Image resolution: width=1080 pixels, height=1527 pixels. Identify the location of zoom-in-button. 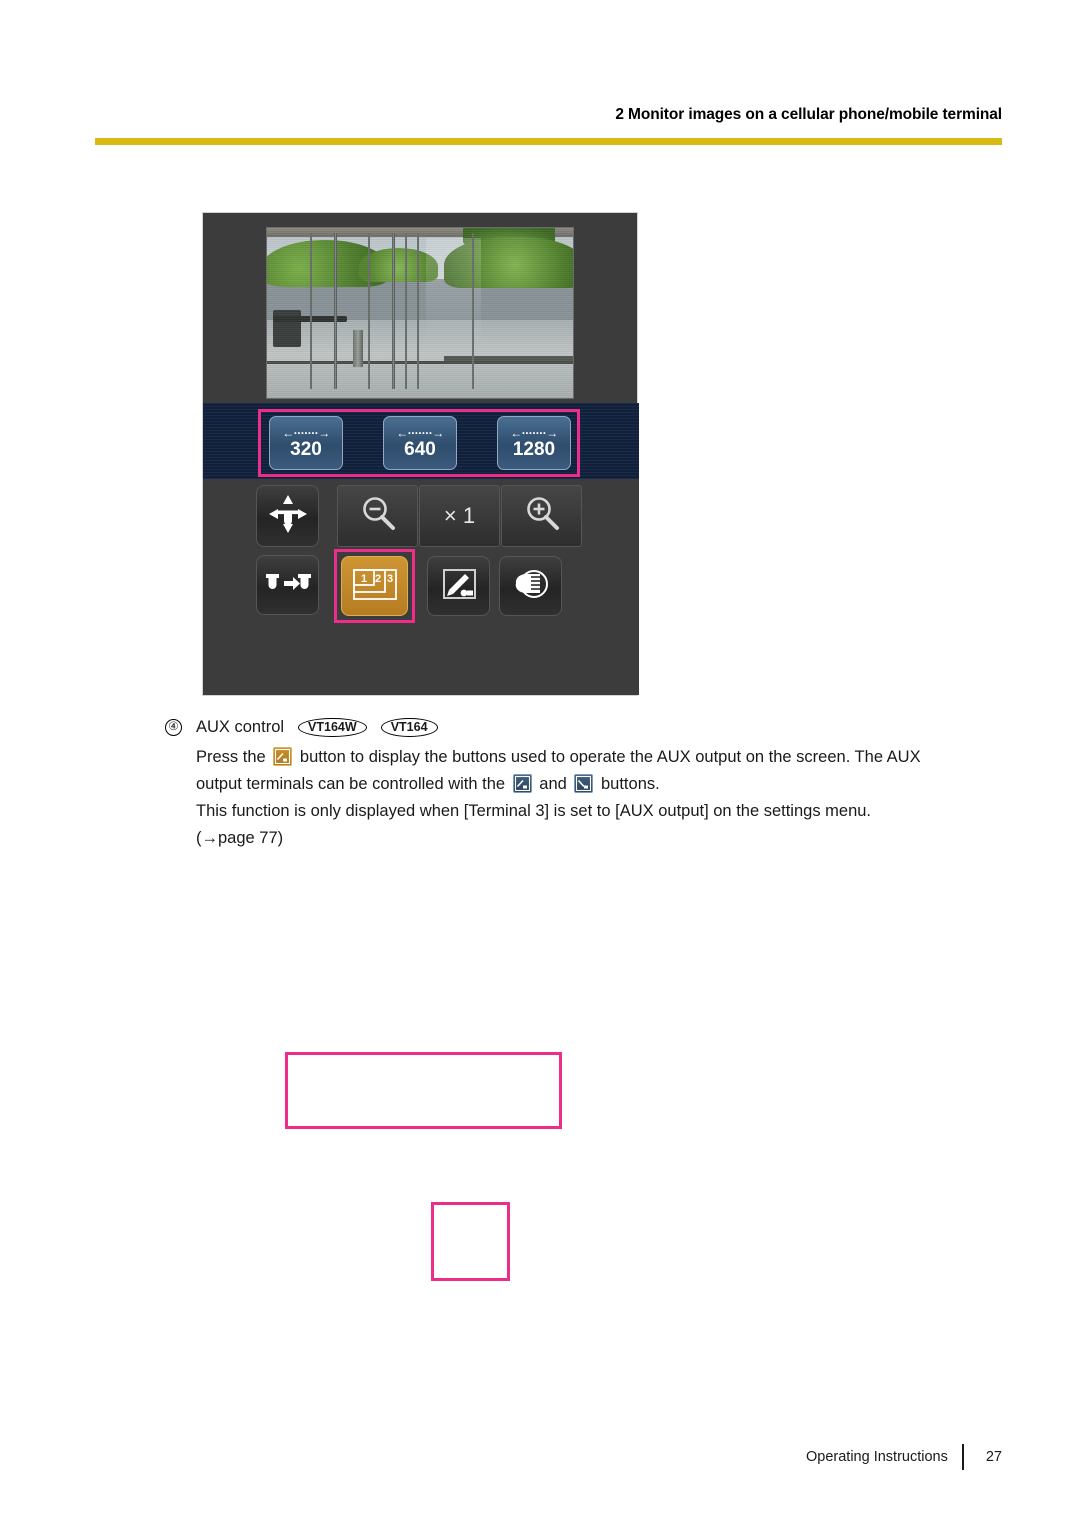
(541, 516).